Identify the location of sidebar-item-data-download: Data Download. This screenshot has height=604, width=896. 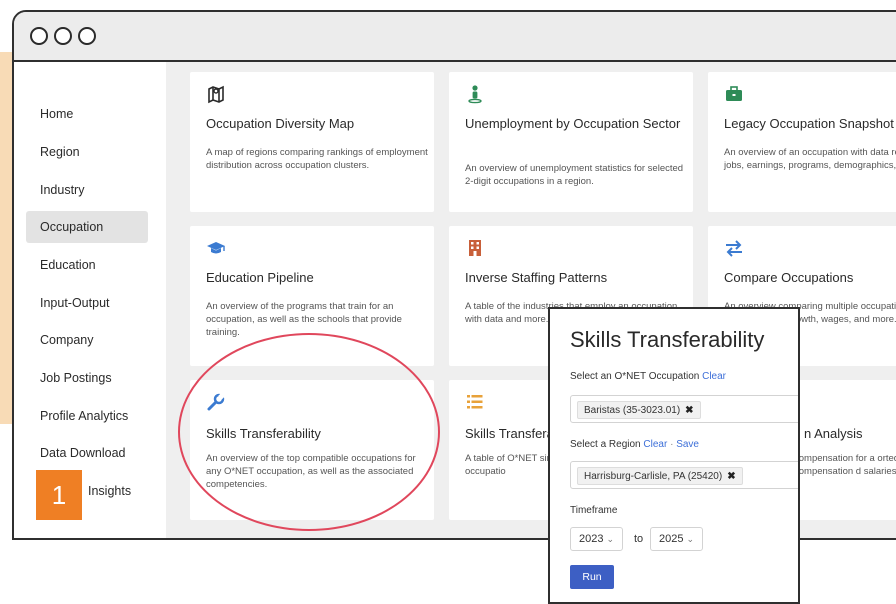
(87, 453).